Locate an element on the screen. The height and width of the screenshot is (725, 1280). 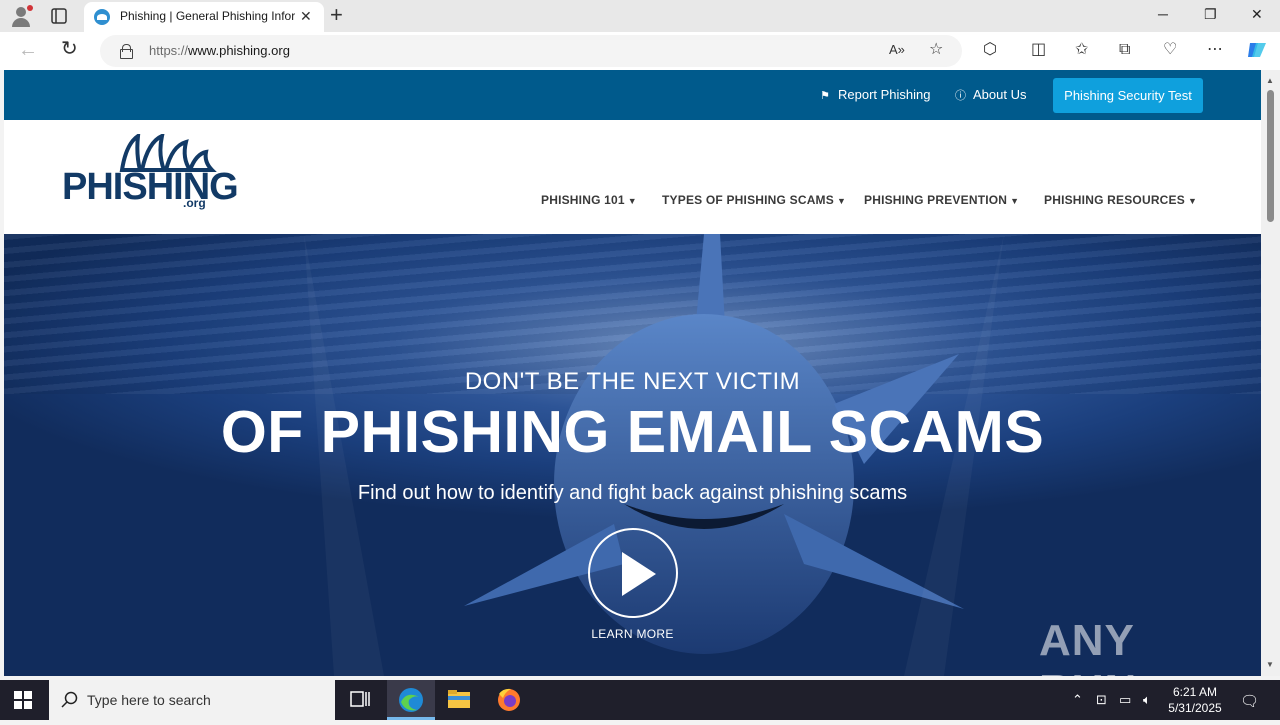
lock-icon is located at coordinates (126, 51).